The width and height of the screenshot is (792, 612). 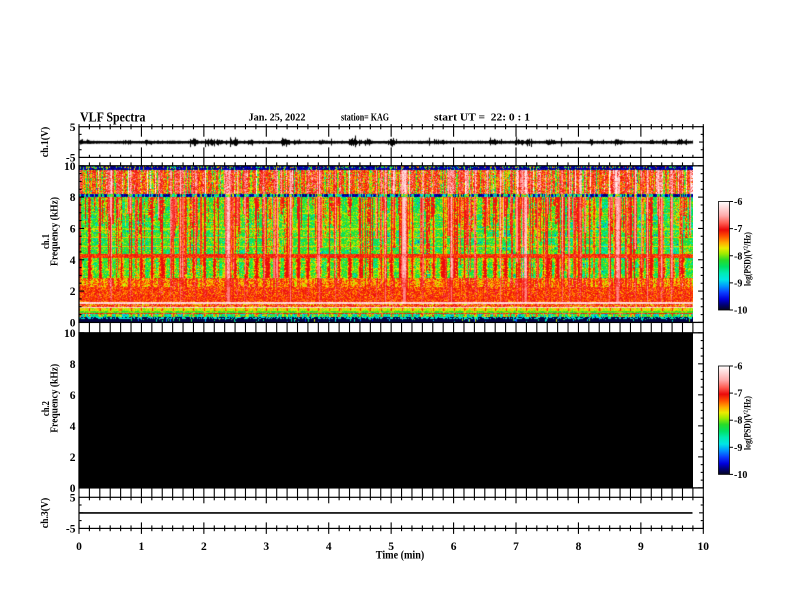 What do you see at coordinates (45, 141) in the screenshot?
I see `svg-text: ch.1(V)` at bounding box center [45, 141].